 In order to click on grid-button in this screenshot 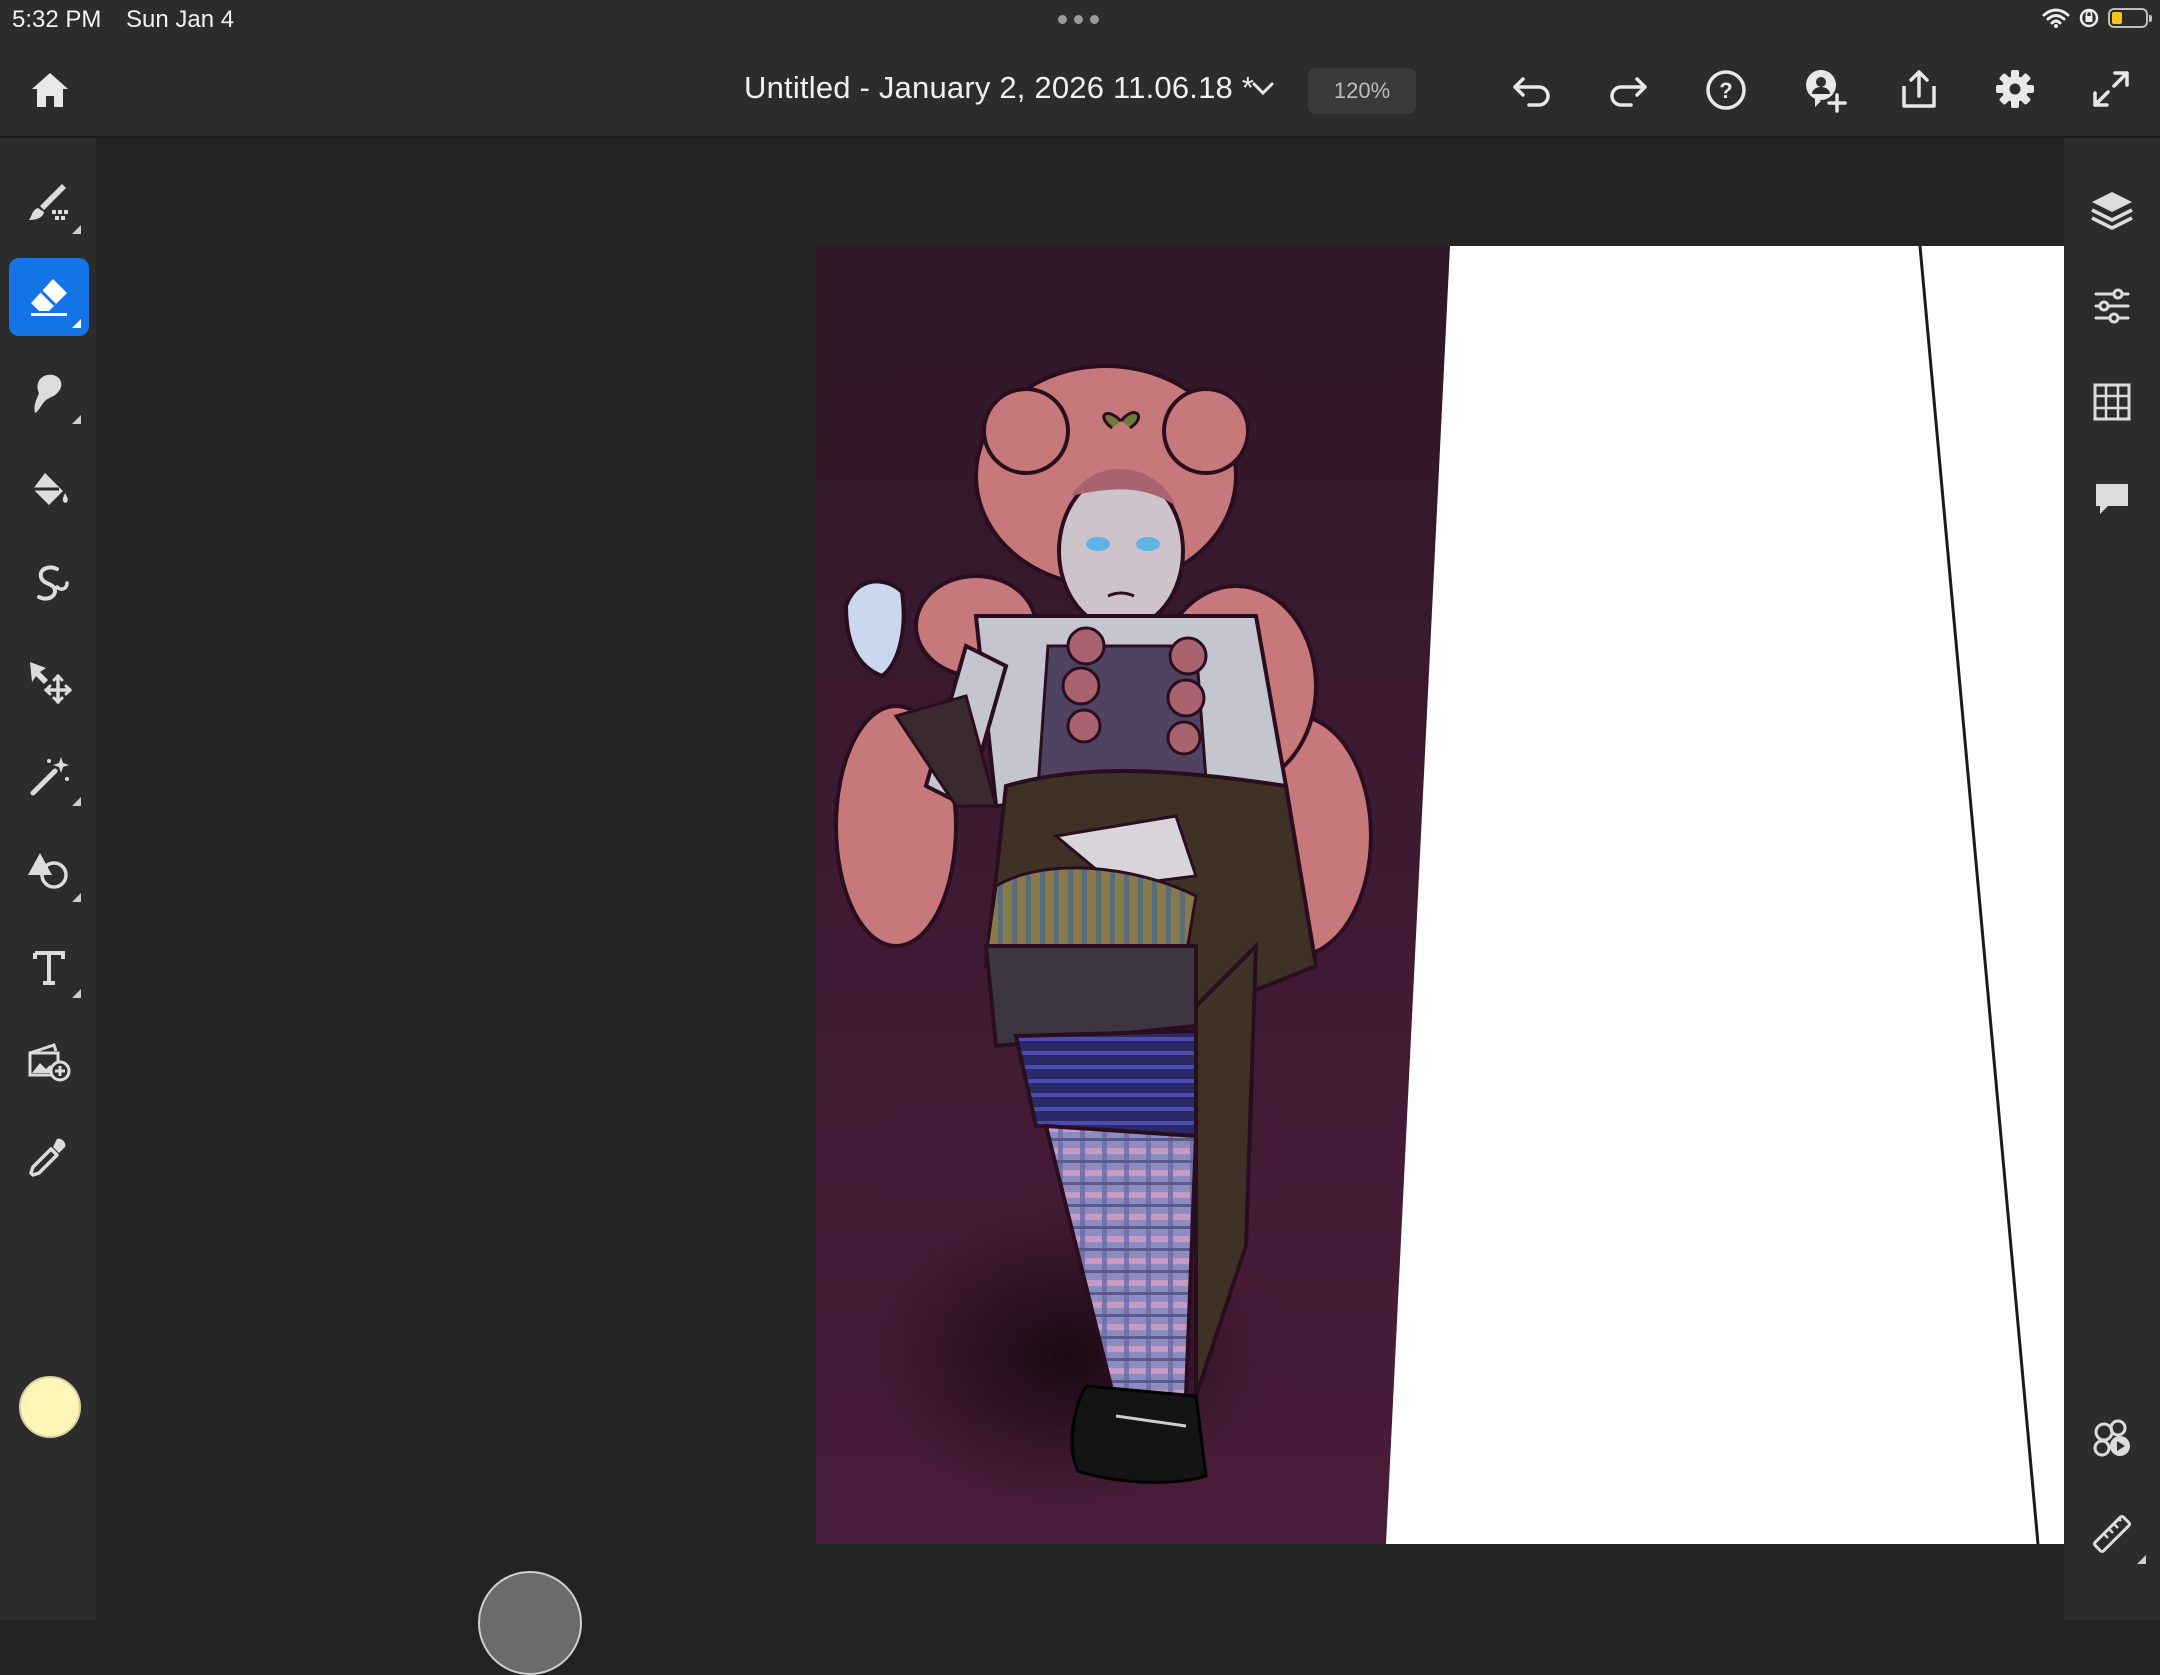, I will do `click(2112, 402)`.